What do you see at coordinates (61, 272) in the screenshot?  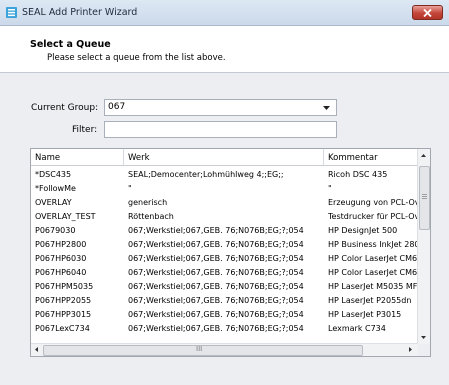 I see `cell-name: P067HP6040` at bounding box center [61, 272].